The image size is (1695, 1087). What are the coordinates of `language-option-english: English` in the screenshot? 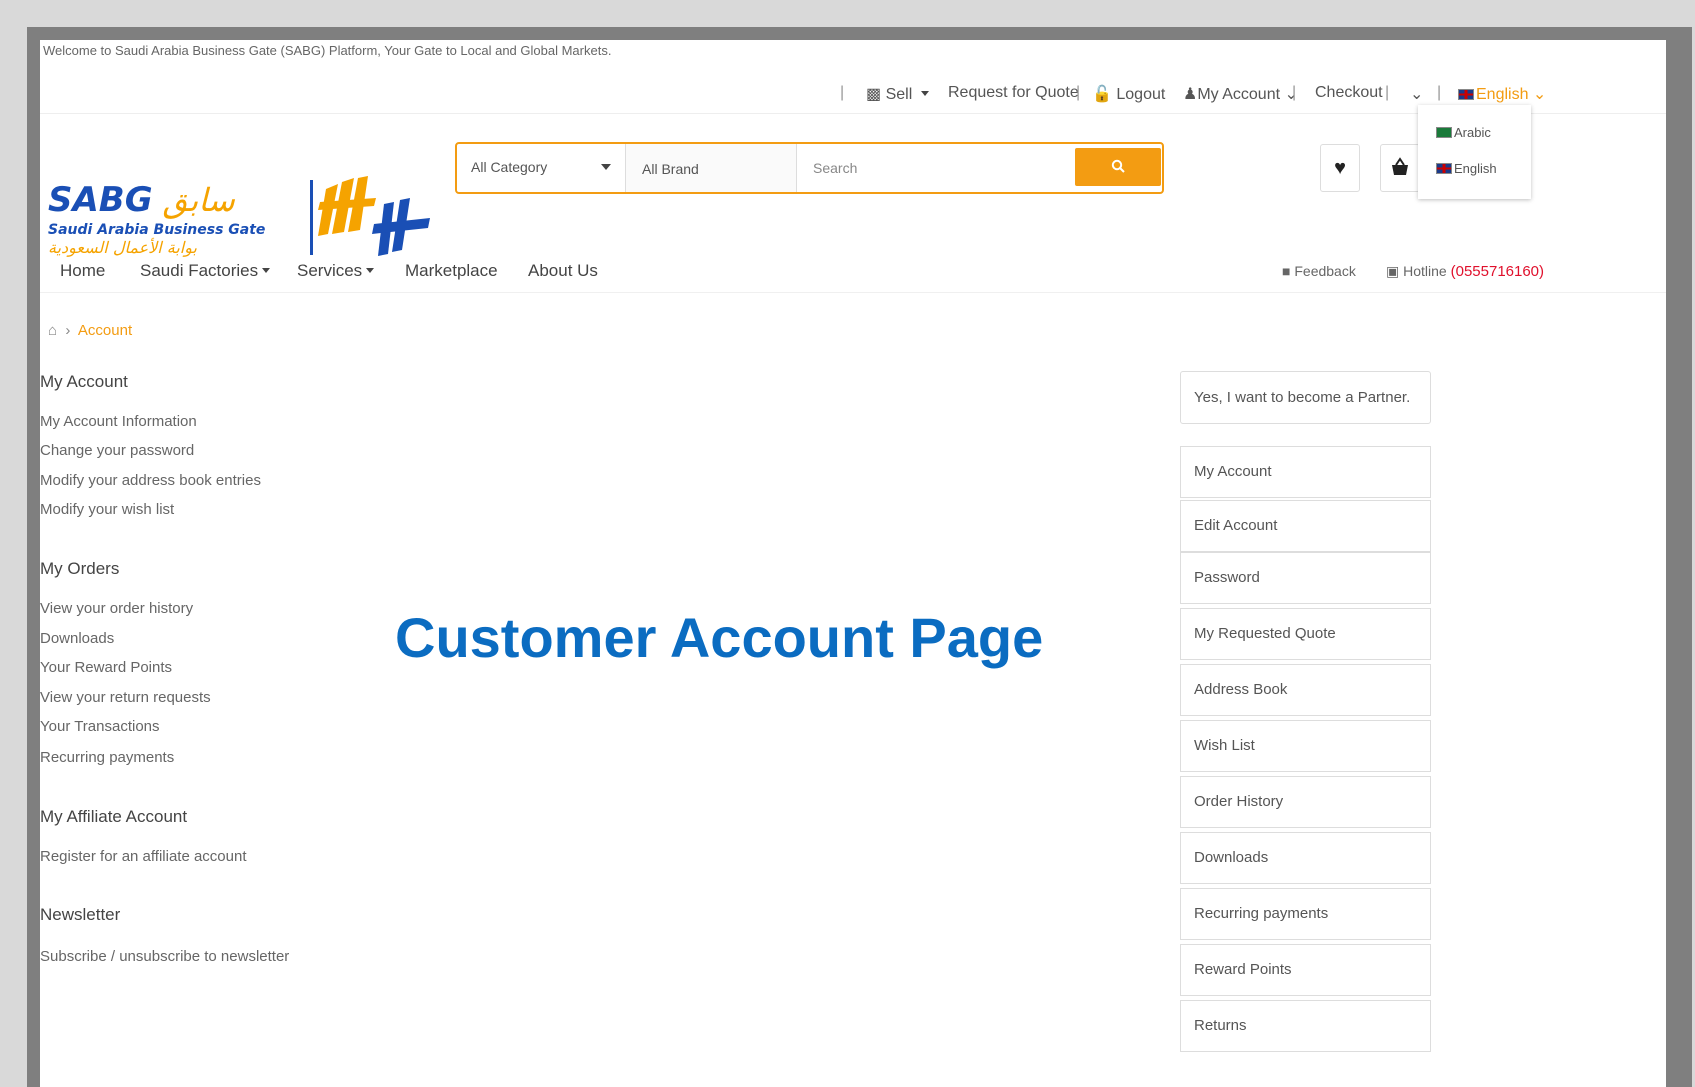 It's located at (1466, 168).